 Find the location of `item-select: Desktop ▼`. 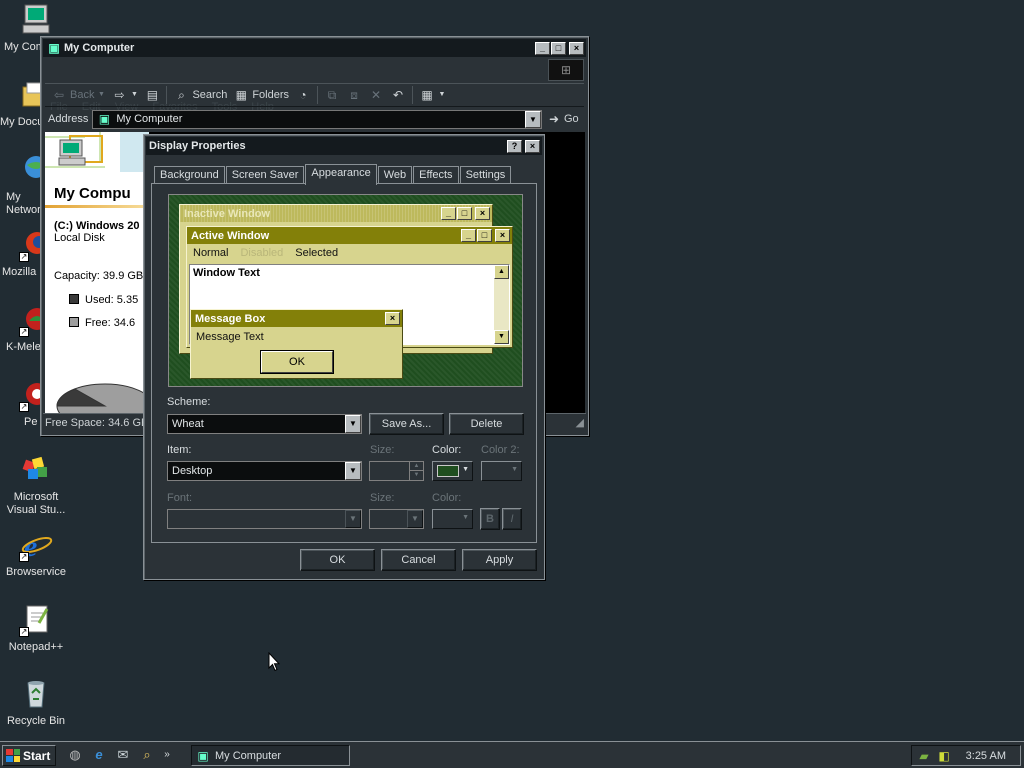

item-select: Desktop ▼ is located at coordinates (264, 471).